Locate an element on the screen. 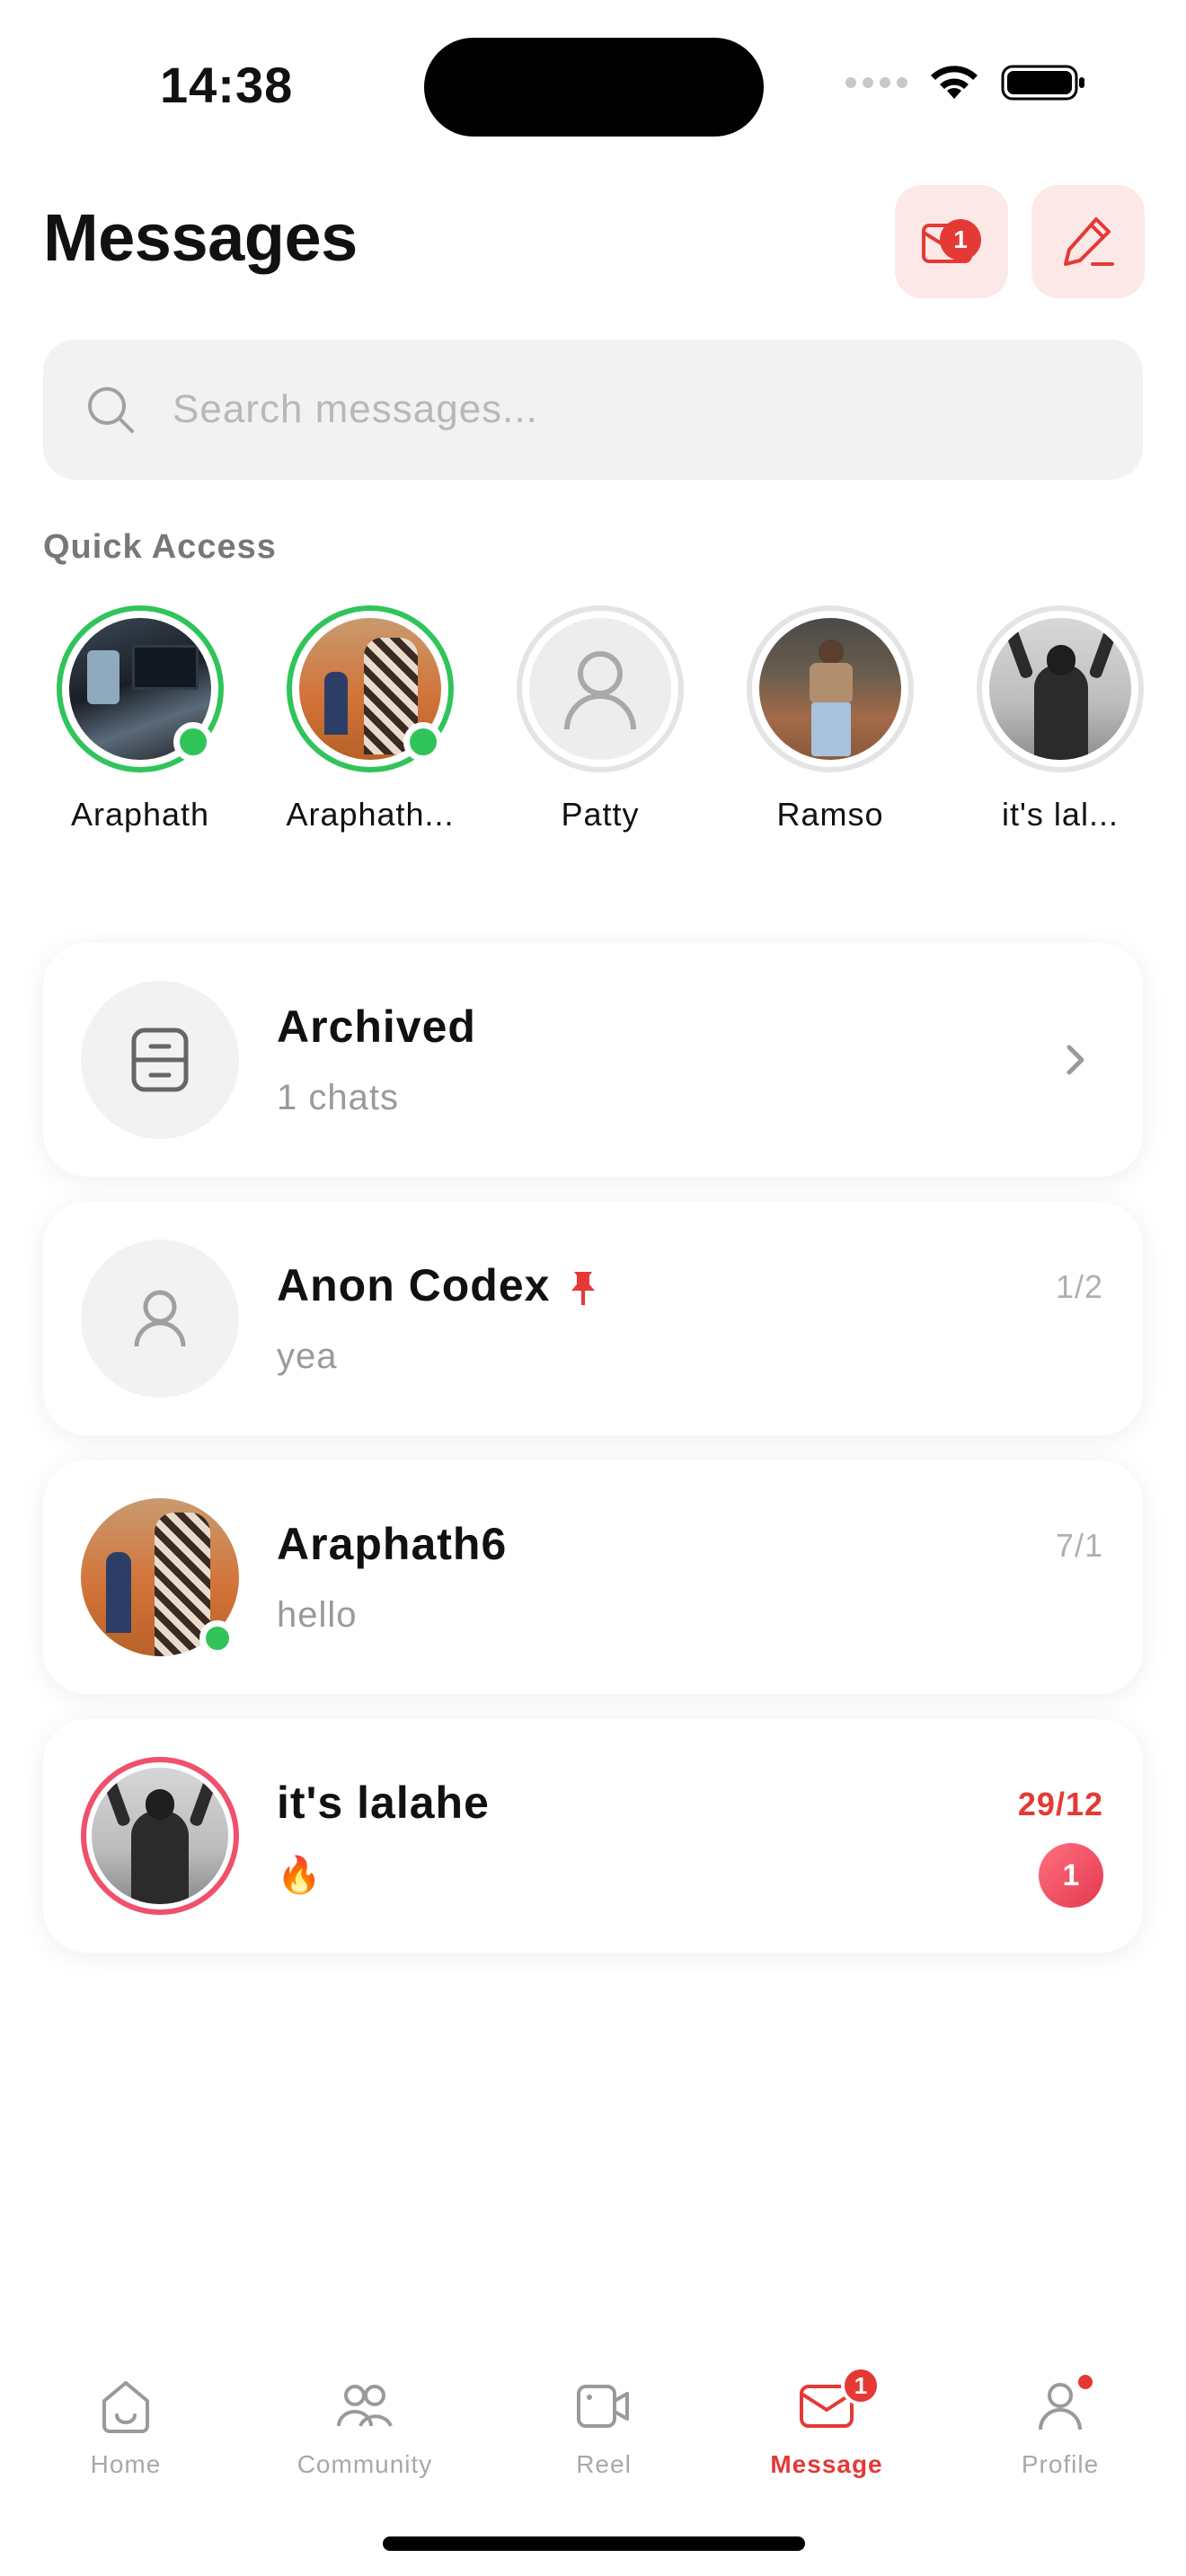  battery-icon is located at coordinates (1042, 83).